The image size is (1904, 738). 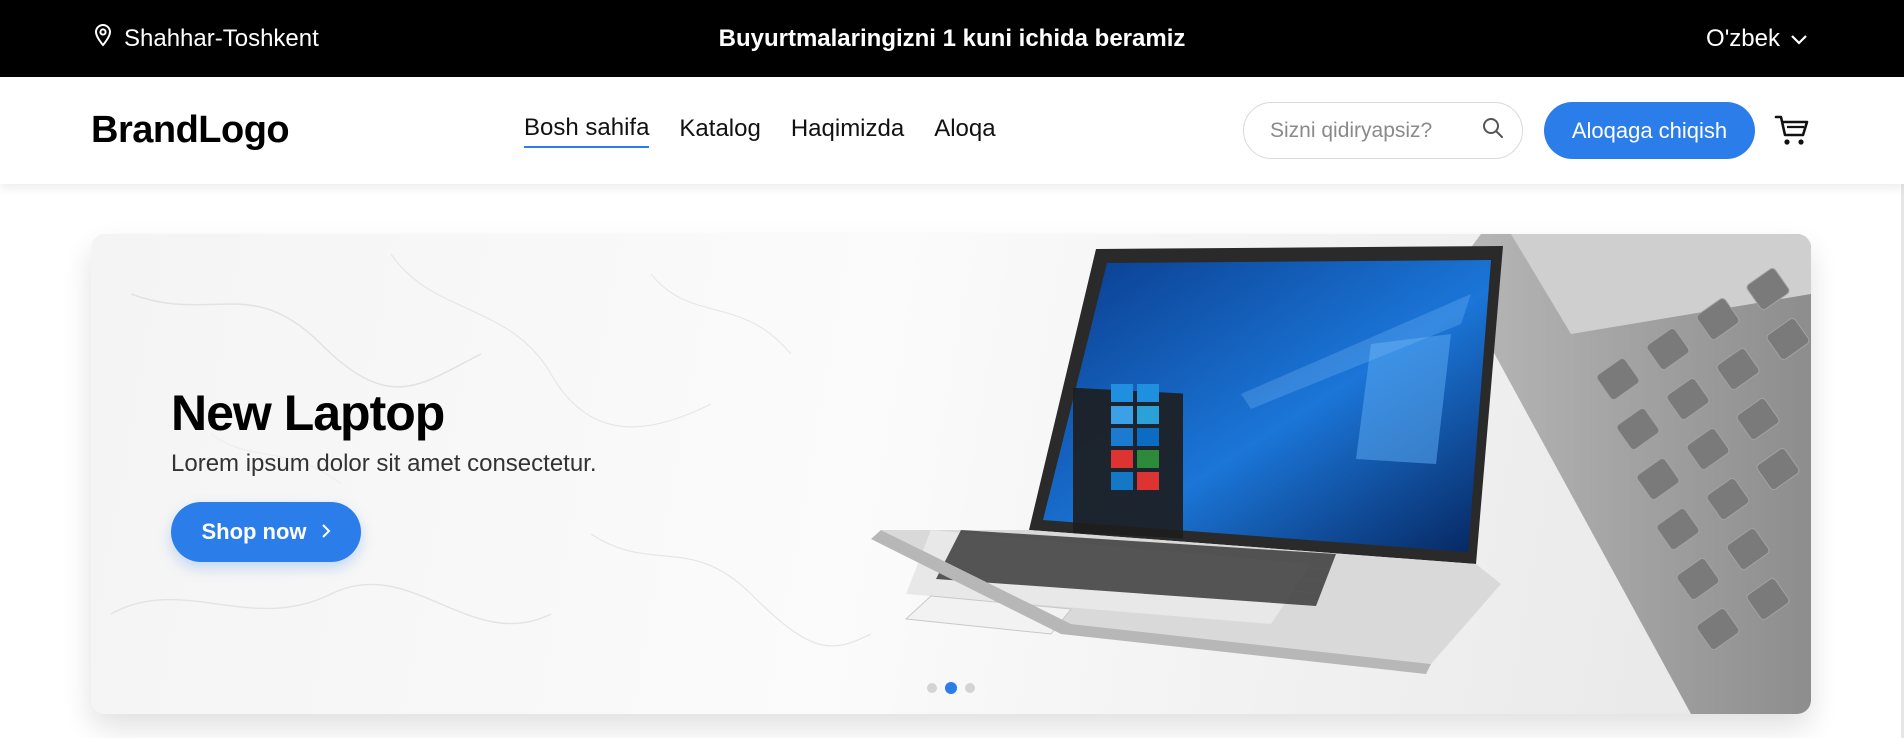 I want to click on hero-subtitle: Lorem ipsum dolor sit amet consectetur., so click(x=384, y=463).